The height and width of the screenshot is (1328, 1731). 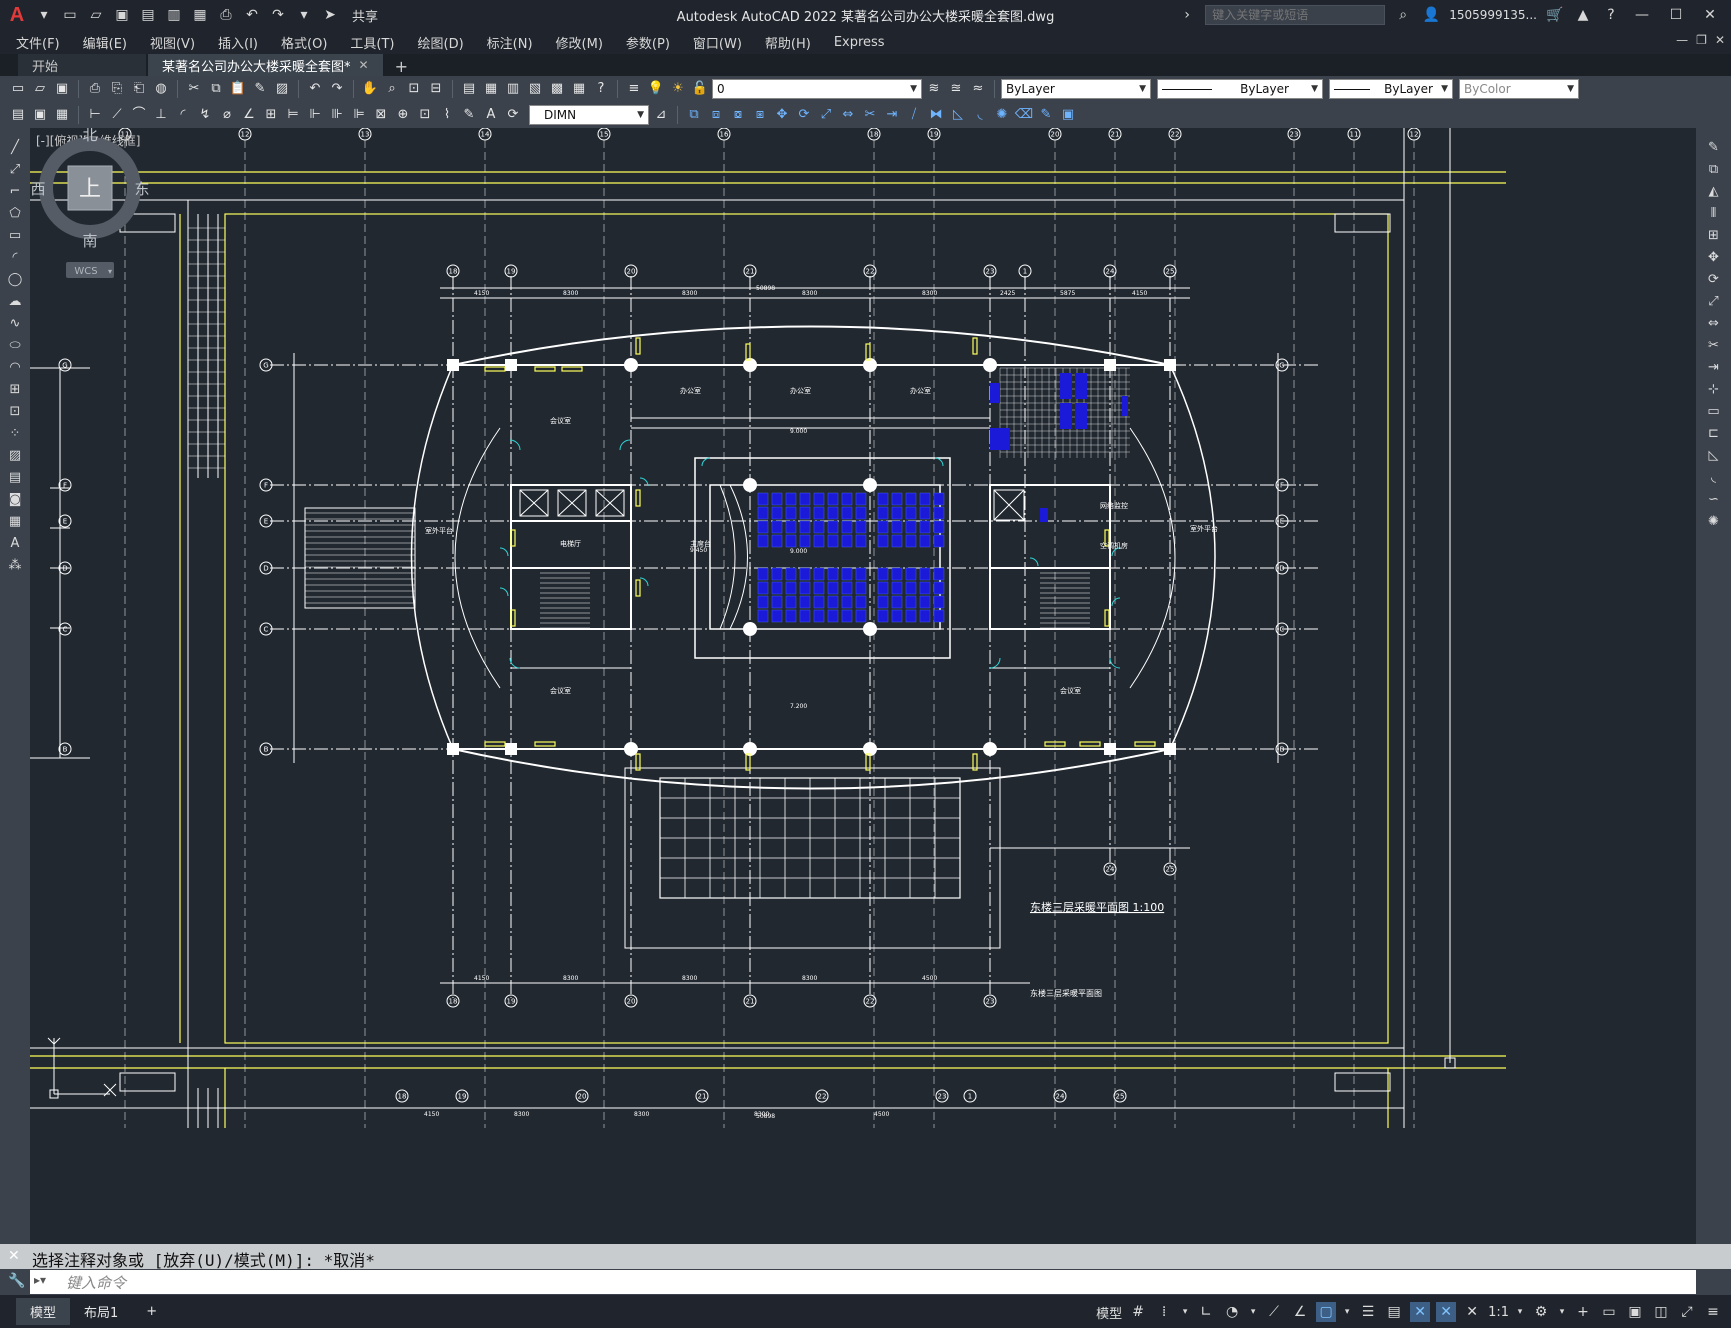 What do you see at coordinates (15, 148) in the screenshot?
I see `line-icon: ╱` at bounding box center [15, 148].